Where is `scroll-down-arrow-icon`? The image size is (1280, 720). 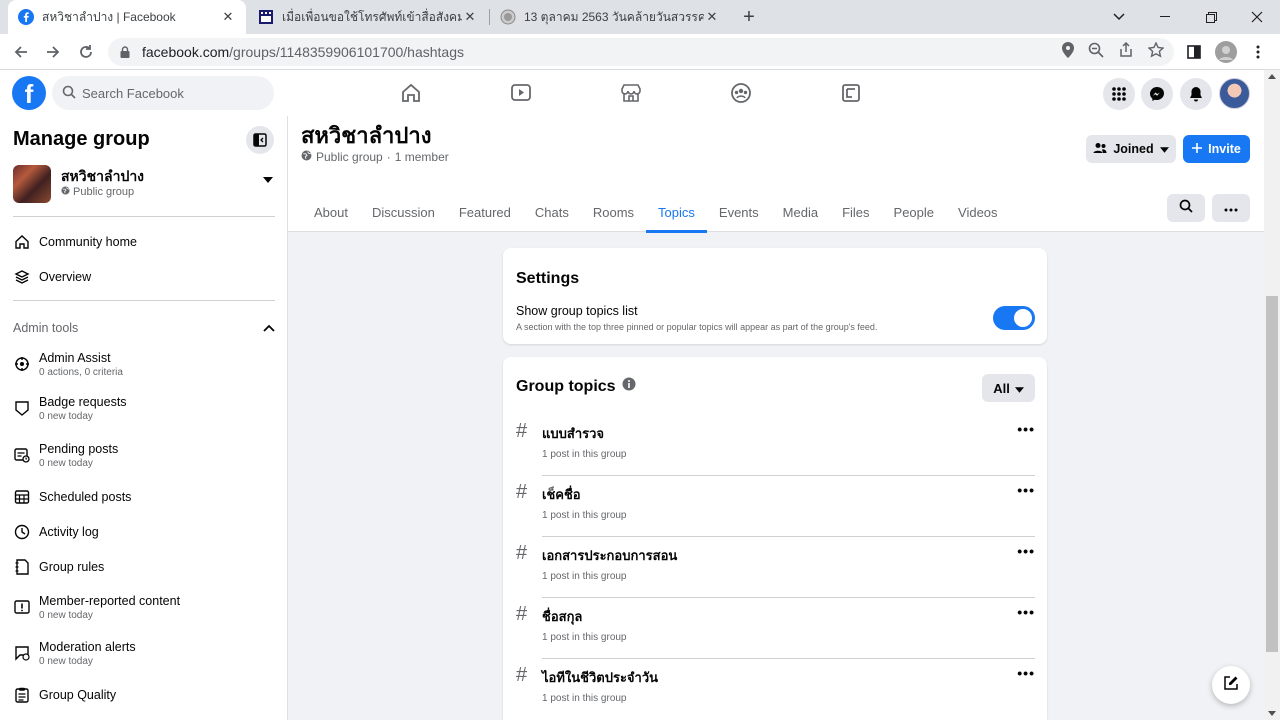
scroll-down-arrow-icon is located at coordinates (1272, 713).